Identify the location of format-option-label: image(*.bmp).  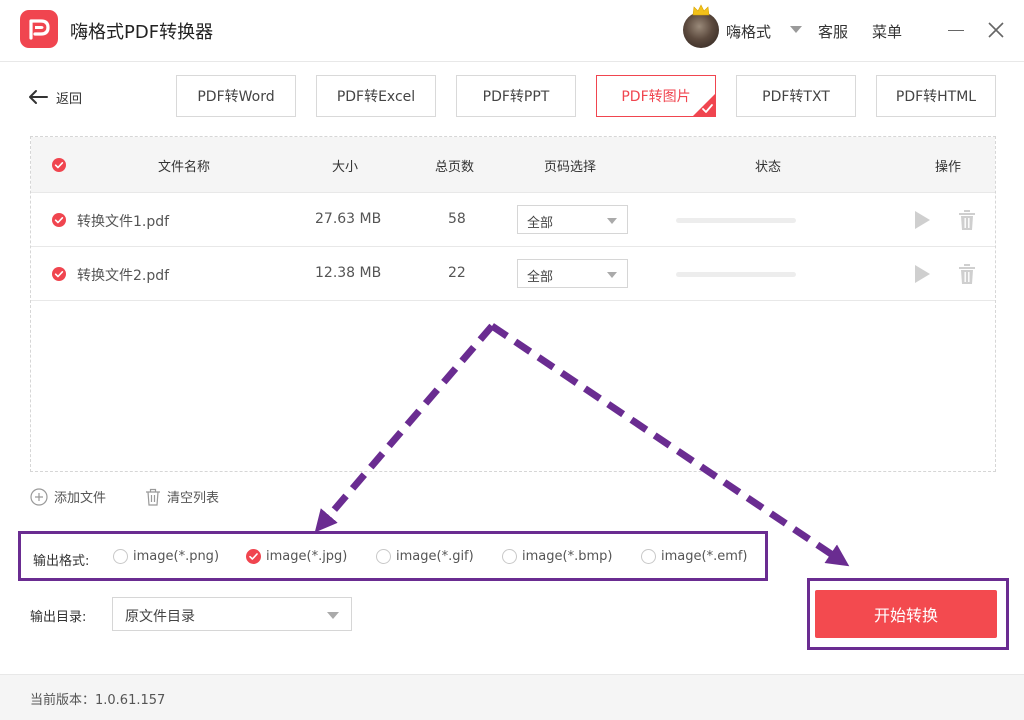
(567, 556).